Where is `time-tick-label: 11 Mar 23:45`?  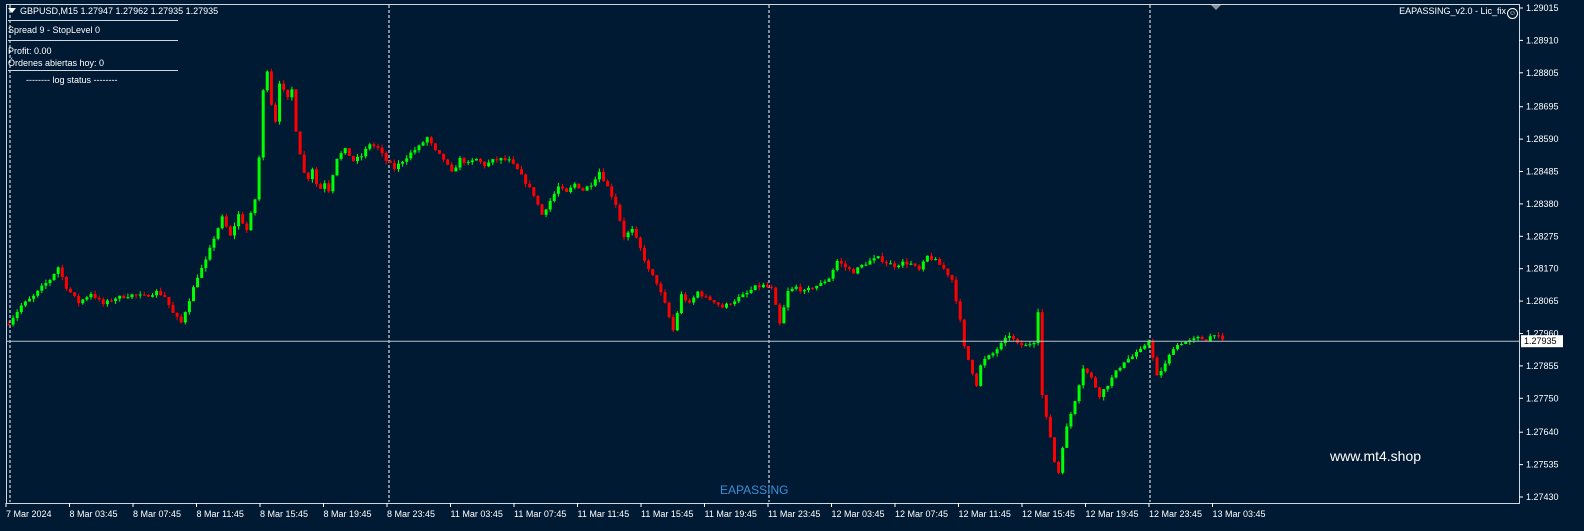
time-tick-label: 11 Mar 23:45 is located at coordinates (794, 514).